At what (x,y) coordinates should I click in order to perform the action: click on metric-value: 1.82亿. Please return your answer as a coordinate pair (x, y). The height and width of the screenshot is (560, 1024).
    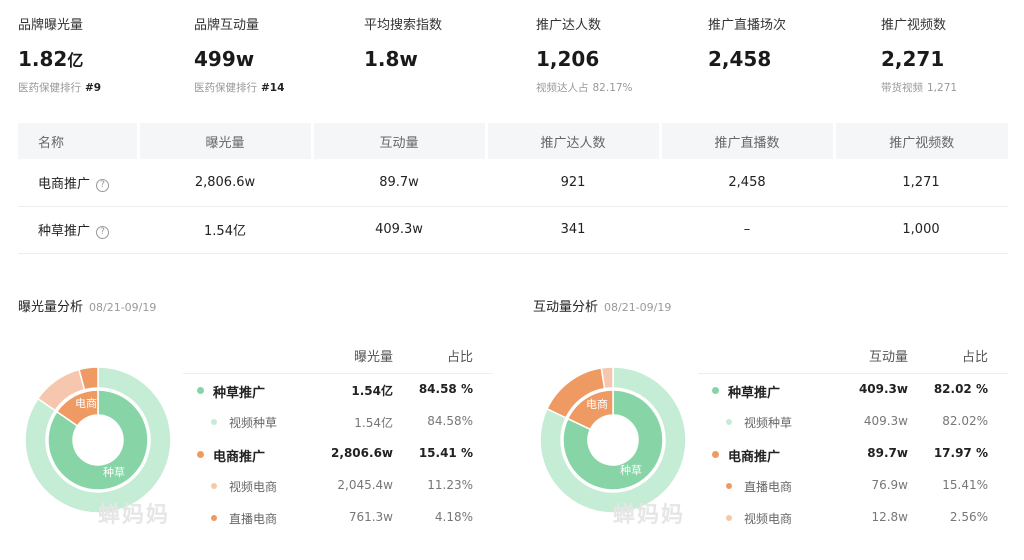
    Looking at the image, I should click on (51, 59).